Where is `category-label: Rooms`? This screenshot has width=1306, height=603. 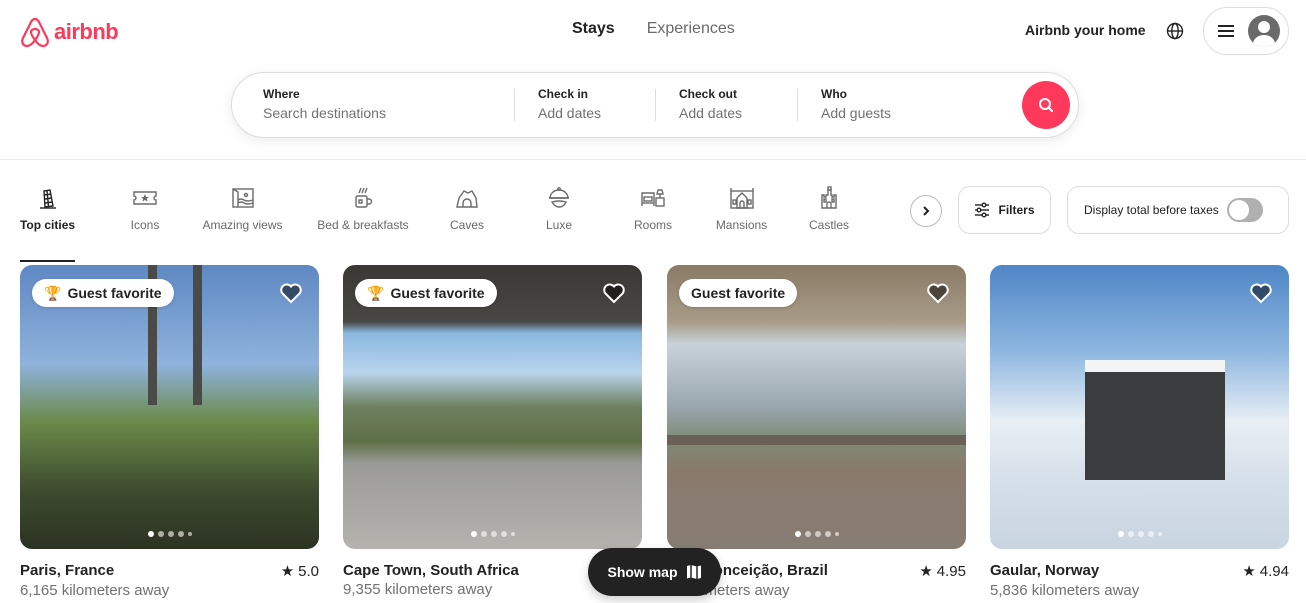 category-label: Rooms is located at coordinates (652, 225).